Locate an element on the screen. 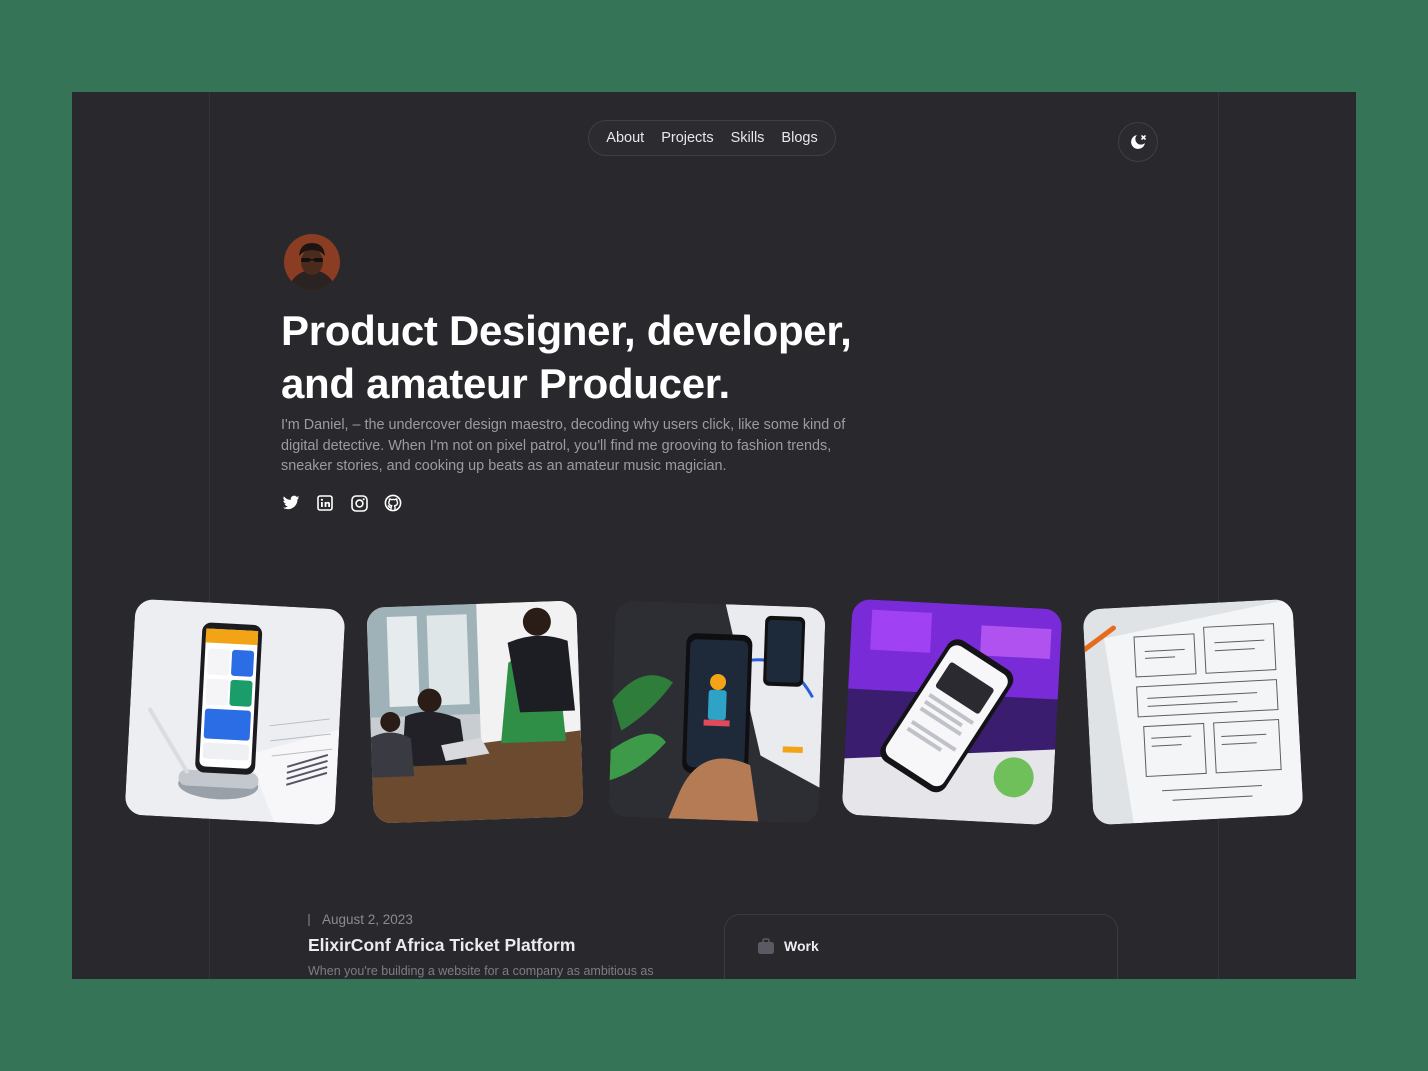 This screenshot has height=1071, width=1428. linkedin-link is located at coordinates (325, 503).